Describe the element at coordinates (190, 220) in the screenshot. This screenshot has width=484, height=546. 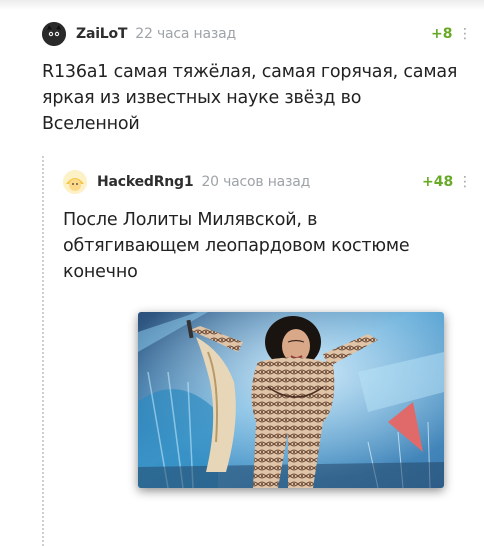
I see `comment-text-line: После Лолиты Милявской, в` at that location.